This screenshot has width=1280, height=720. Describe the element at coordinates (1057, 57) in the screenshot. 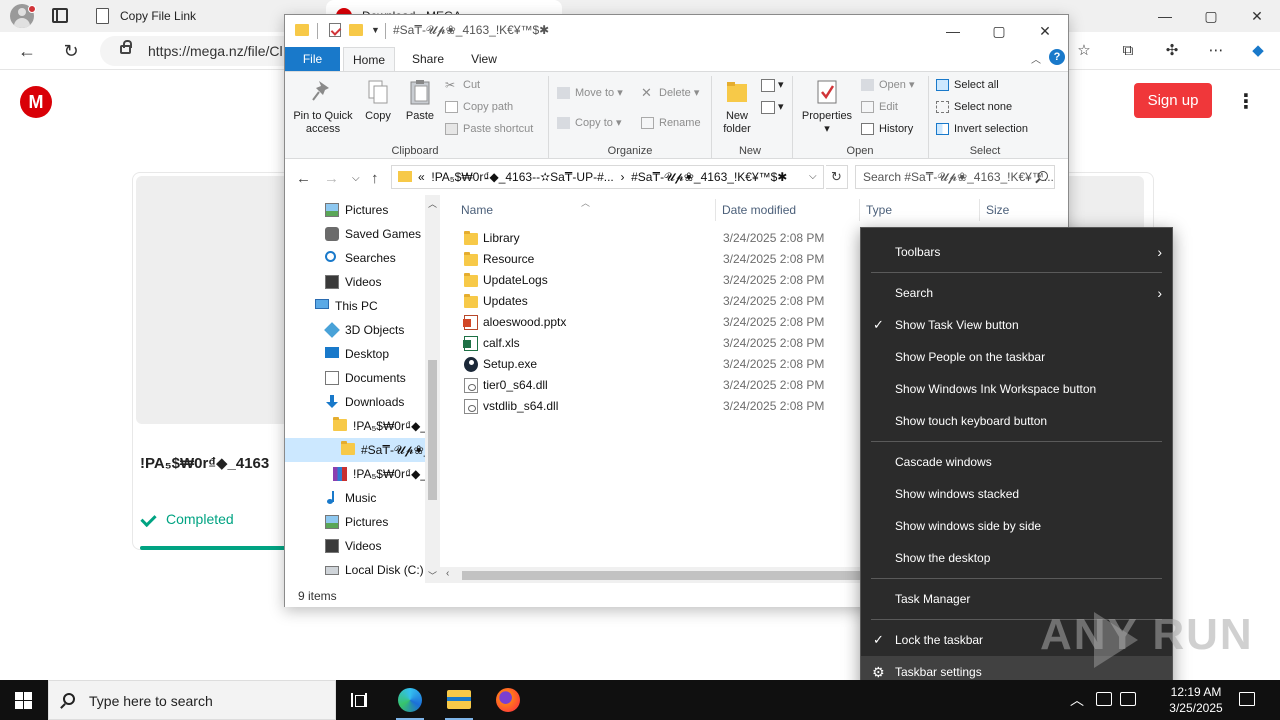

I see `help-icon: ?` at that location.